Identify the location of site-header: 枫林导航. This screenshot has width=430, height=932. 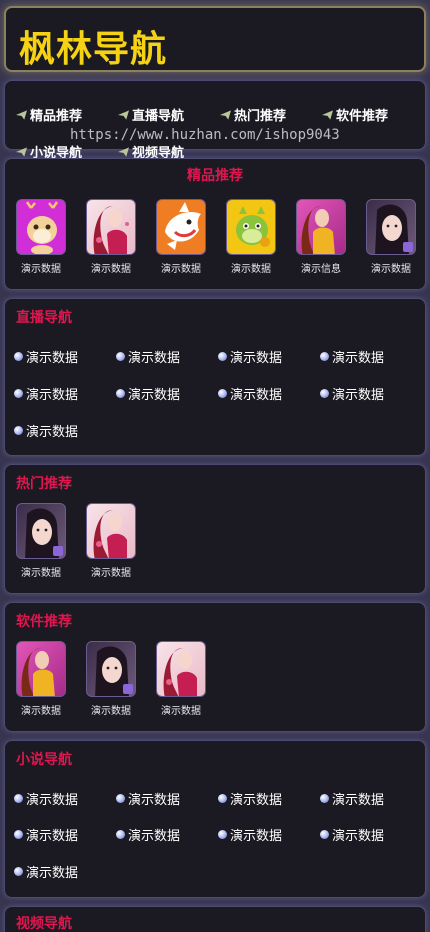
(215, 39).